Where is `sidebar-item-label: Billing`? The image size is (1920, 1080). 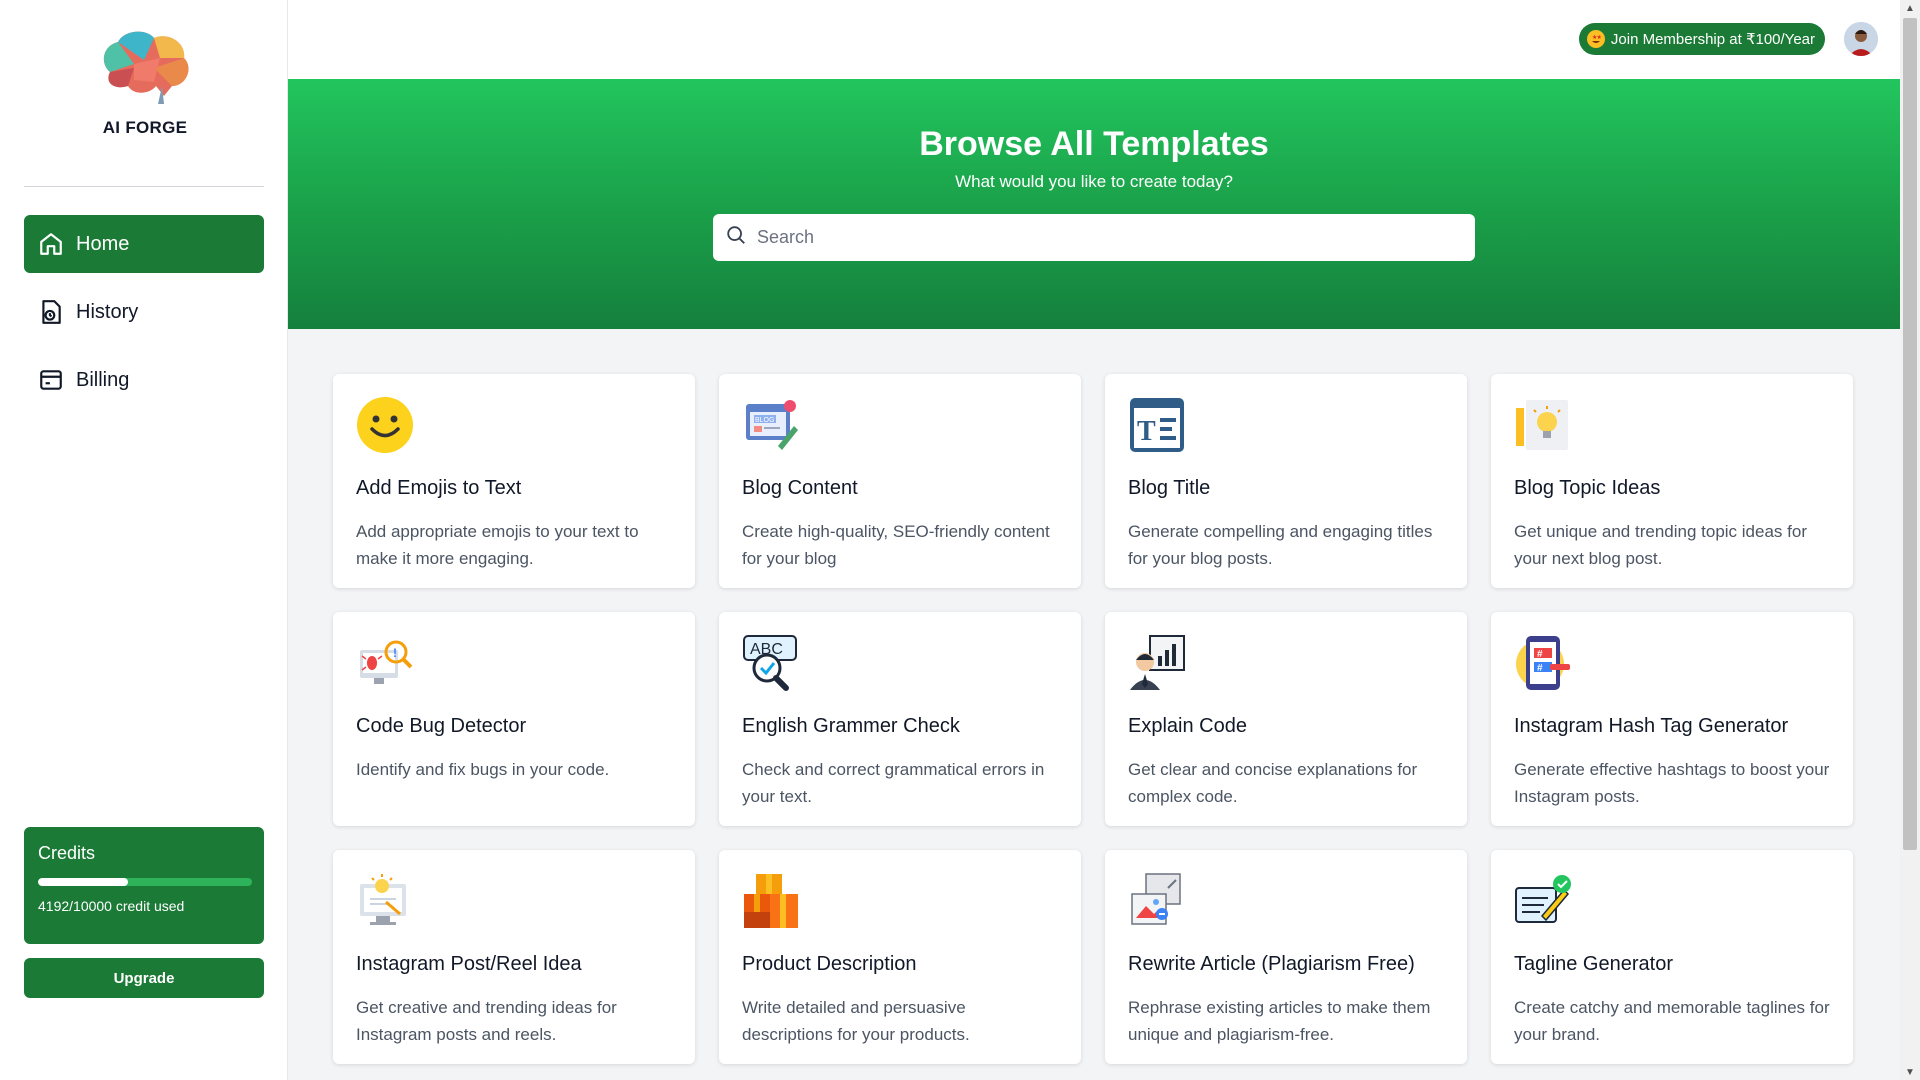 sidebar-item-label: Billing is located at coordinates (103, 379).